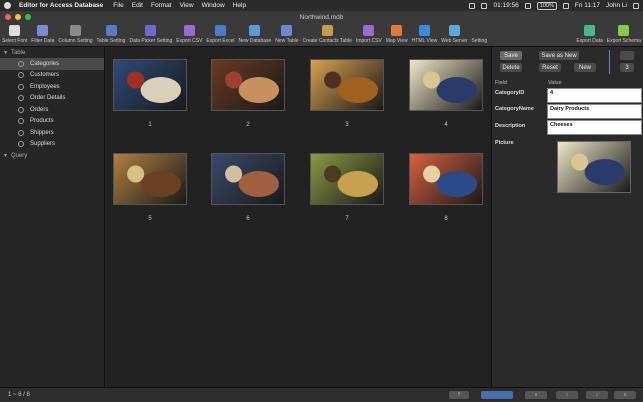 This screenshot has height=402, width=643. I want to click on thumbnail-label: 4, so click(446, 125).